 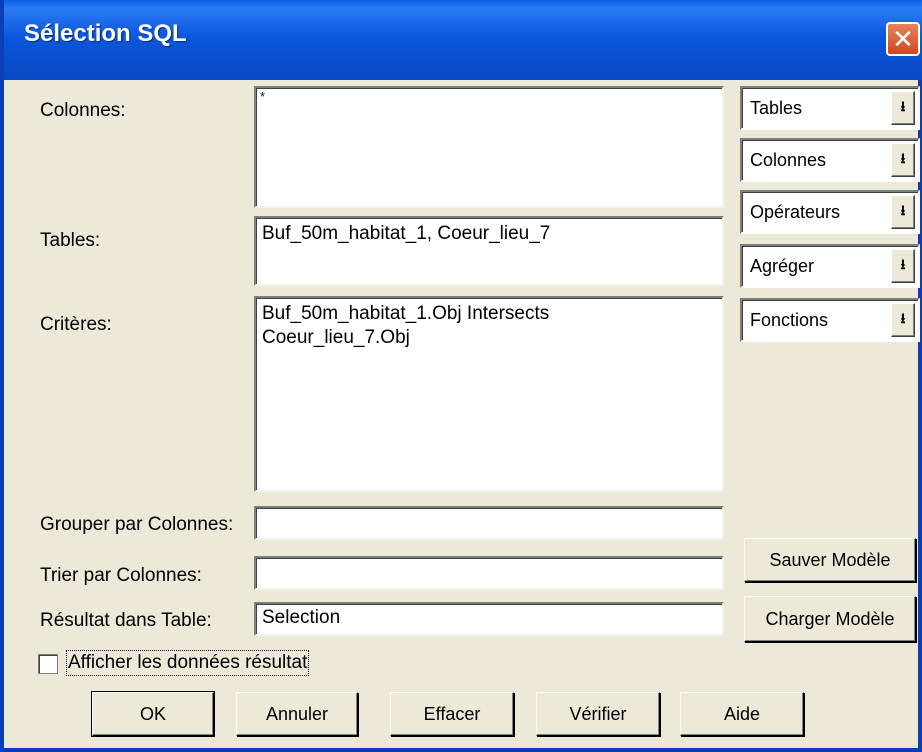 I want to click on annuler-button: Annuler, so click(x=297, y=714).